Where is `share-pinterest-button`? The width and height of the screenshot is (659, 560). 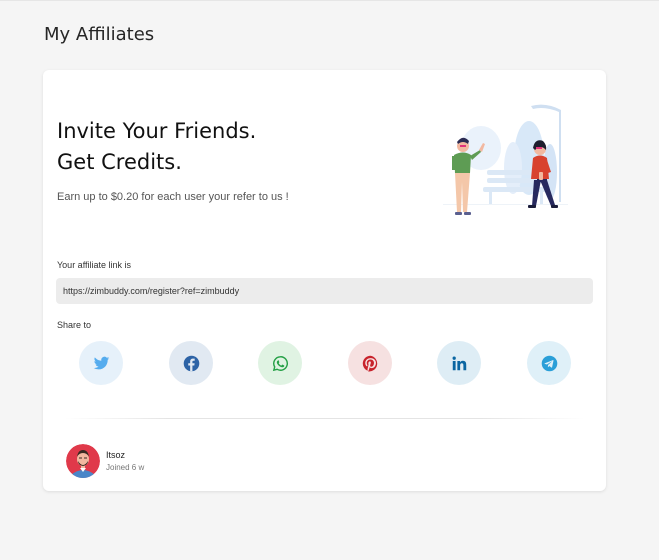 share-pinterest-button is located at coordinates (370, 363).